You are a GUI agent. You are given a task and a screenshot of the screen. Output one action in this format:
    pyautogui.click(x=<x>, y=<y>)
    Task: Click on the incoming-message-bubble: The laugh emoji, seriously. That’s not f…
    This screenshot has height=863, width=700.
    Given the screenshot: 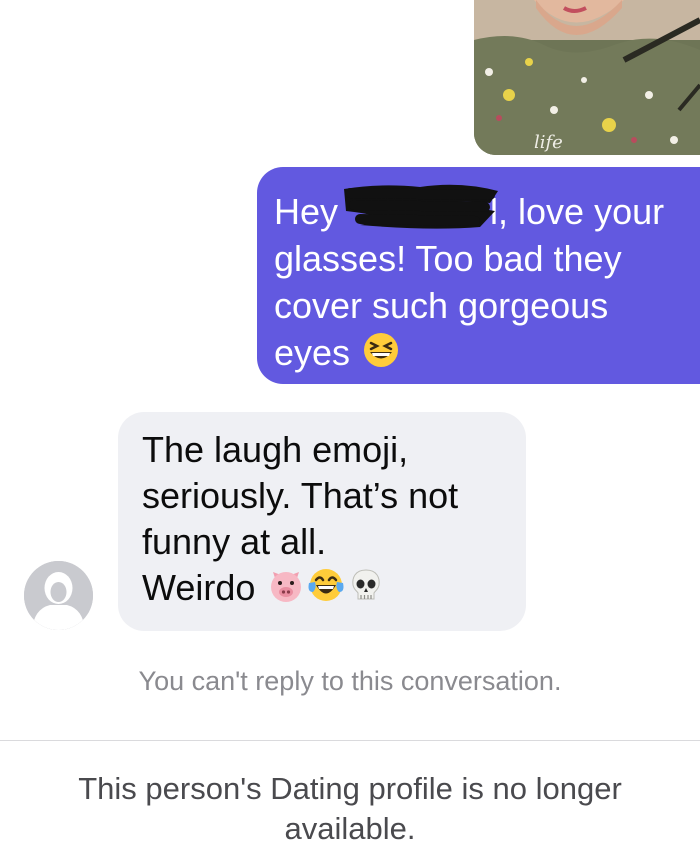 What is the action you would take?
    pyautogui.click(x=322, y=521)
    